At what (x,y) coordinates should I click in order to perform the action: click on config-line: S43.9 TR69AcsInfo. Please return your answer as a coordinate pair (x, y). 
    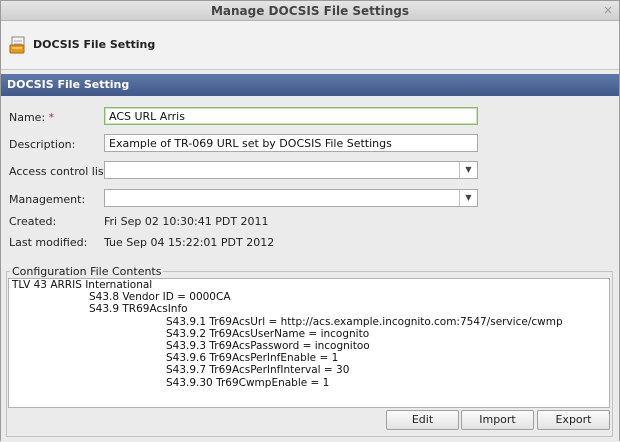
    Looking at the image, I should click on (138, 309).